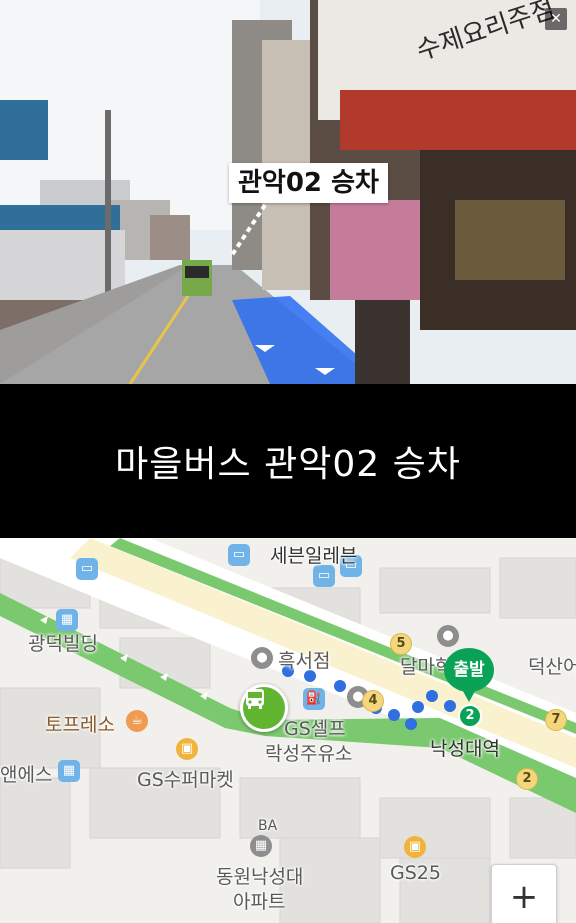 The width and height of the screenshot is (576, 923). I want to click on route-number-badge: 7, so click(556, 720).